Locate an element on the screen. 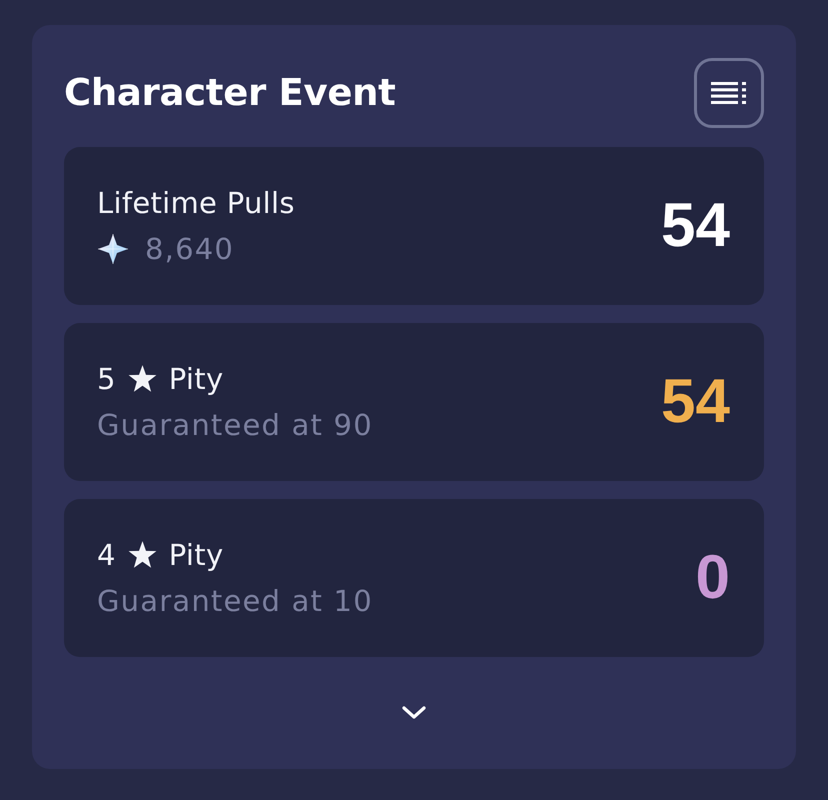 This screenshot has height=800, width=828. stat-label: Lifetime Pulls is located at coordinates (196, 203).